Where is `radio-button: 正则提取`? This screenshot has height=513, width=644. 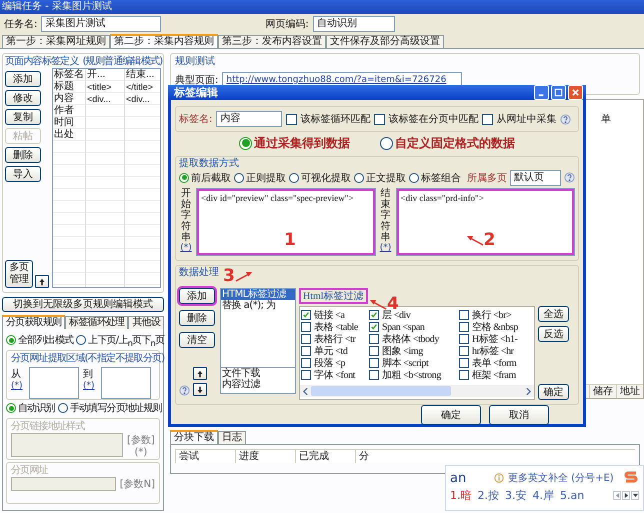 radio-button: 正则提取 is located at coordinates (260, 177).